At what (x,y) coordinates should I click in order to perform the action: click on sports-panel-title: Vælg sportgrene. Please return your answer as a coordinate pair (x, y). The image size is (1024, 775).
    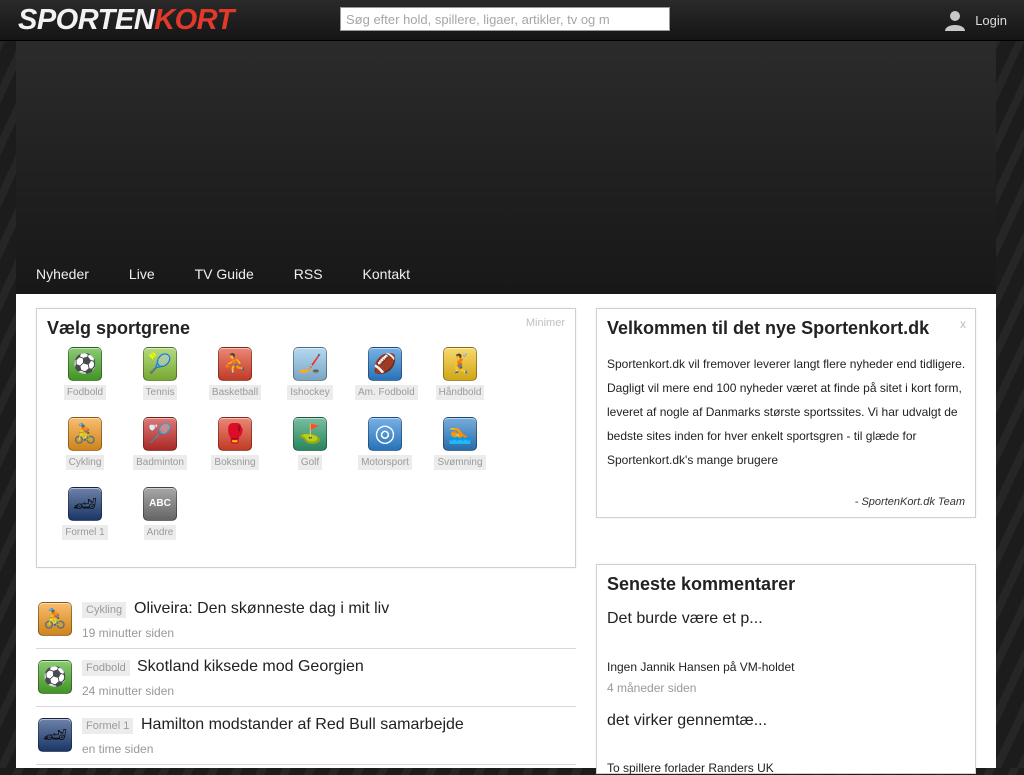
    Looking at the image, I should click on (119, 328).